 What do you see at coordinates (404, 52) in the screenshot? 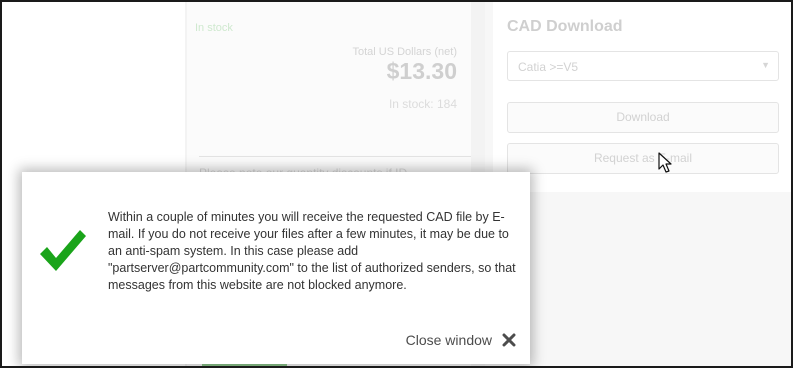
I see `total-price-label: Total US Dollars (net)` at bounding box center [404, 52].